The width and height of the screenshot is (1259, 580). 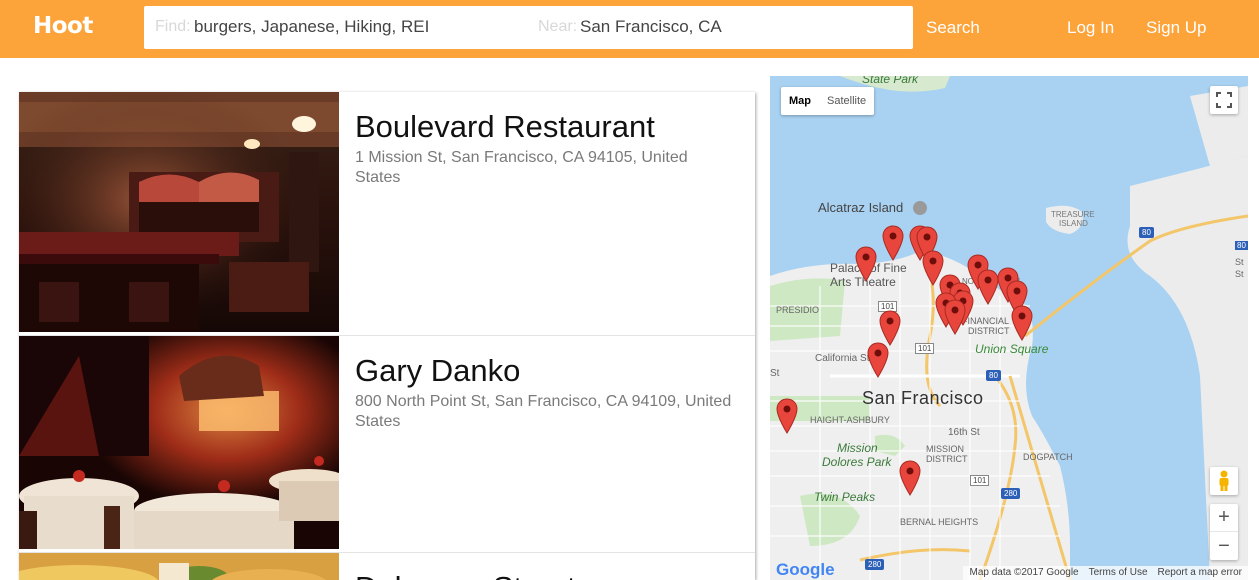 What do you see at coordinates (1224, 546) in the screenshot?
I see `zoom-out-button: −` at bounding box center [1224, 546].